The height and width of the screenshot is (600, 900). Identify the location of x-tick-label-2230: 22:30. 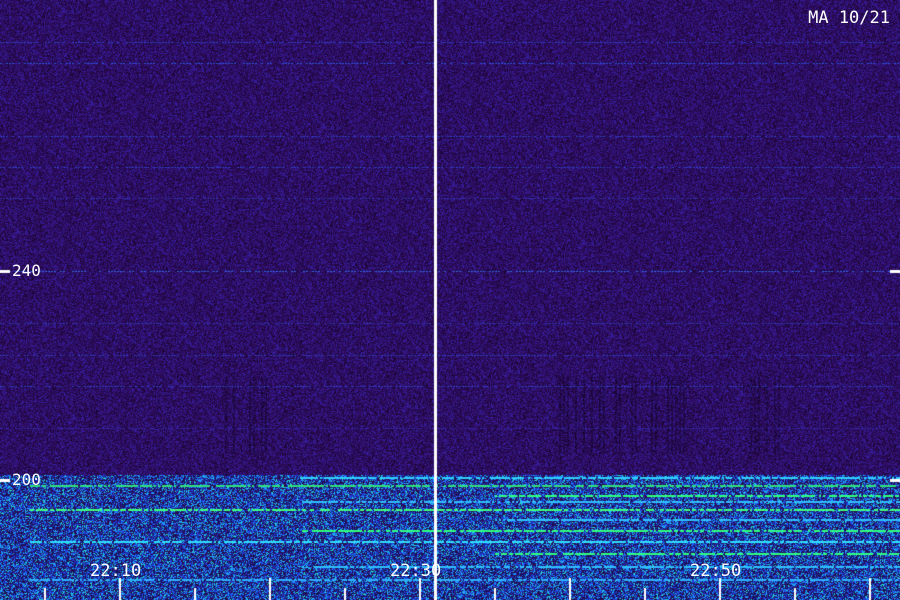
(416, 571).